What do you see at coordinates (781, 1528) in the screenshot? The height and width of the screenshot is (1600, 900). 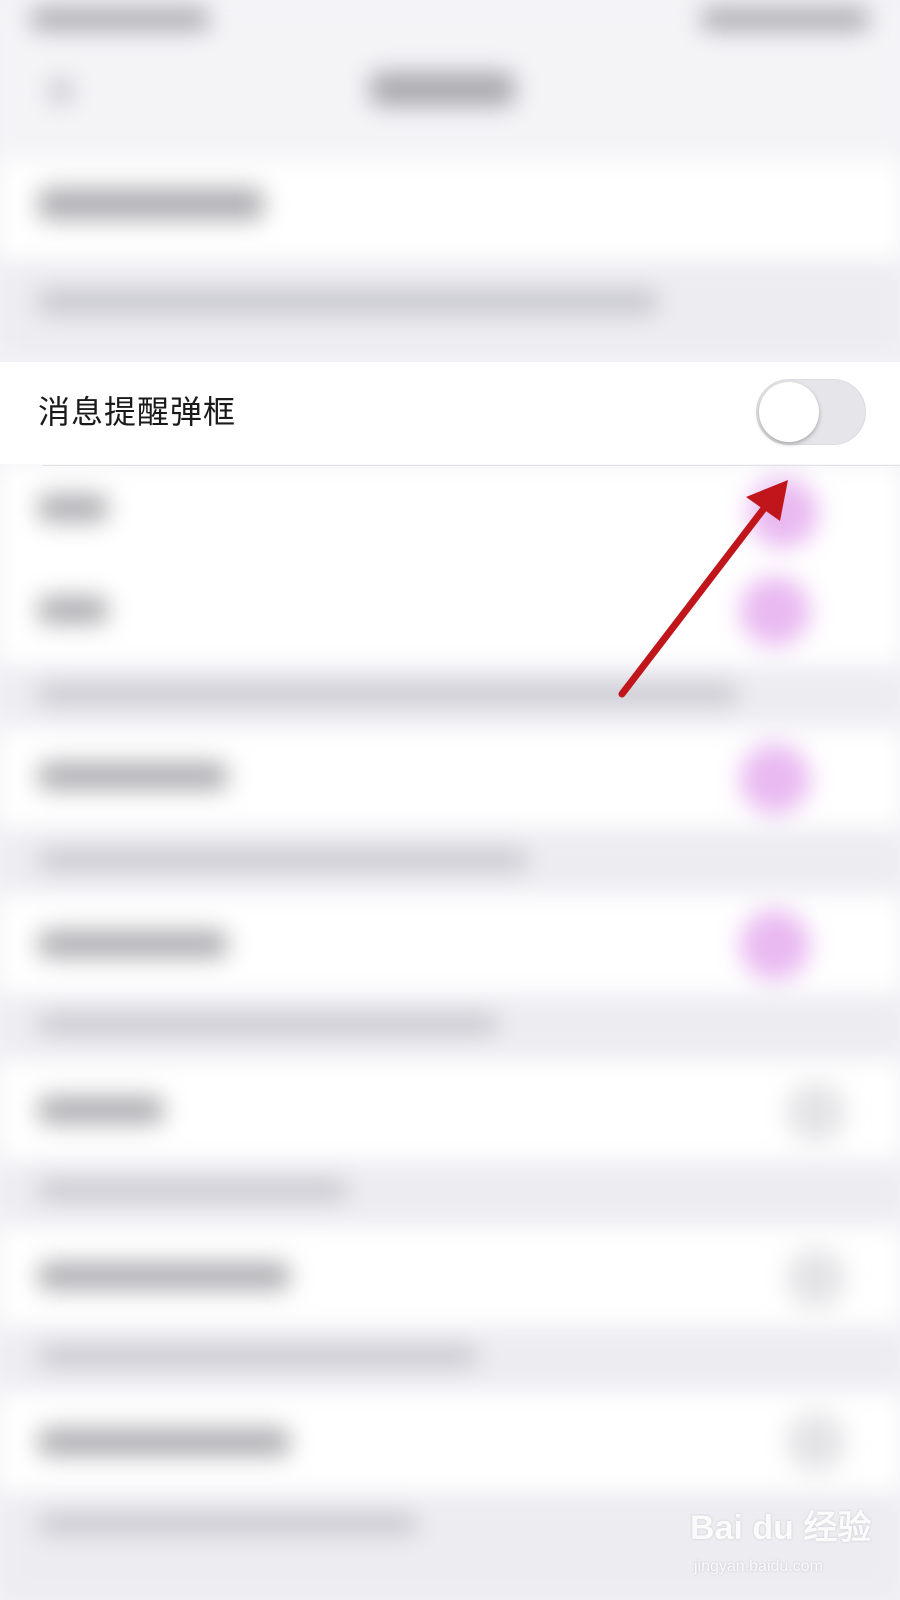 I see `watermark-logo: Bai du 经验` at bounding box center [781, 1528].